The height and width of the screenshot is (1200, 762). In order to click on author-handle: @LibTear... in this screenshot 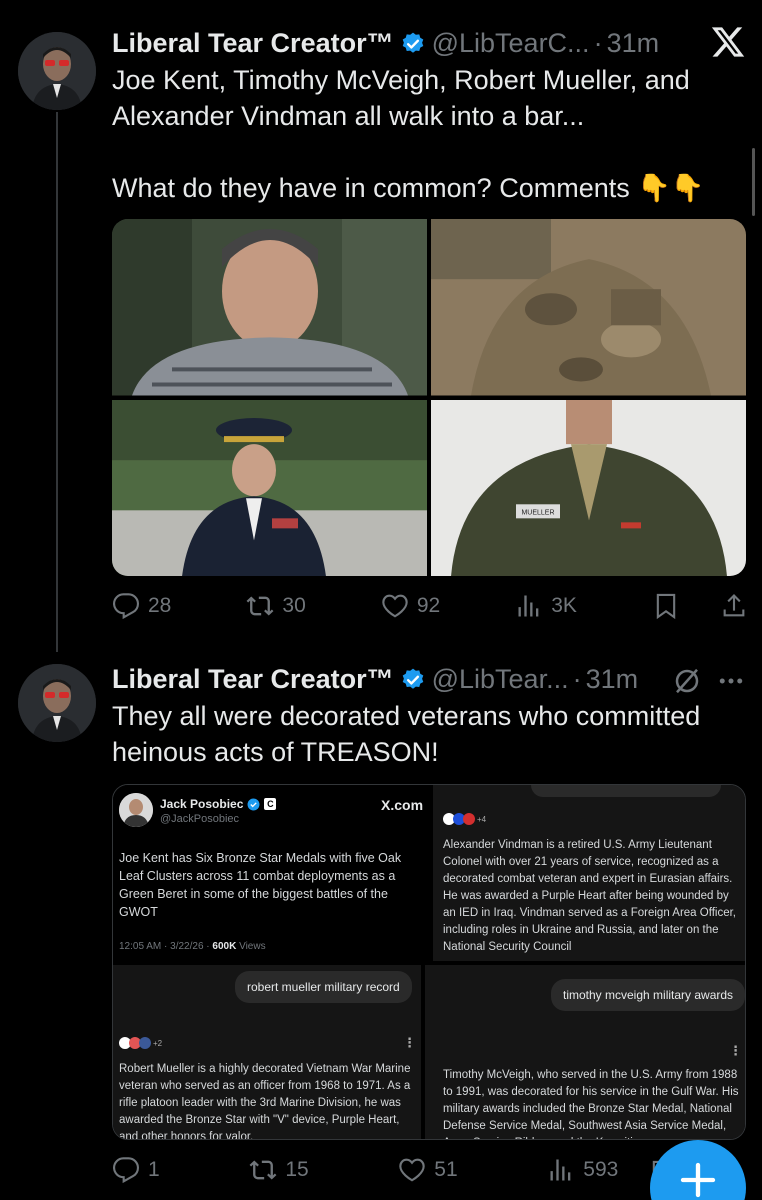, I will do `click(500, 679)`.